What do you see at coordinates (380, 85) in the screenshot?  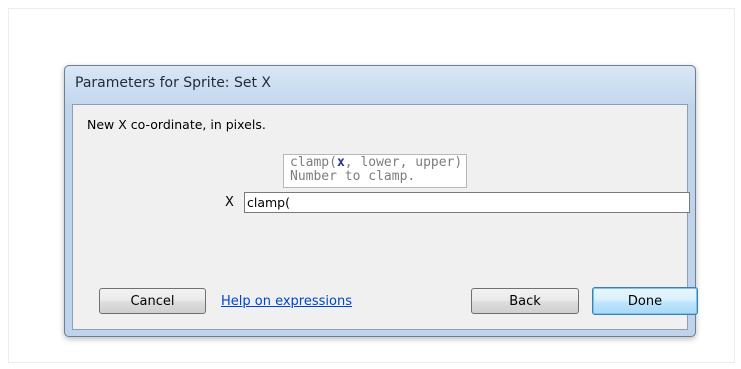 I see `dialog-titlebar: Parameters for Sprite: Set X` at bounding box center [380, 85].